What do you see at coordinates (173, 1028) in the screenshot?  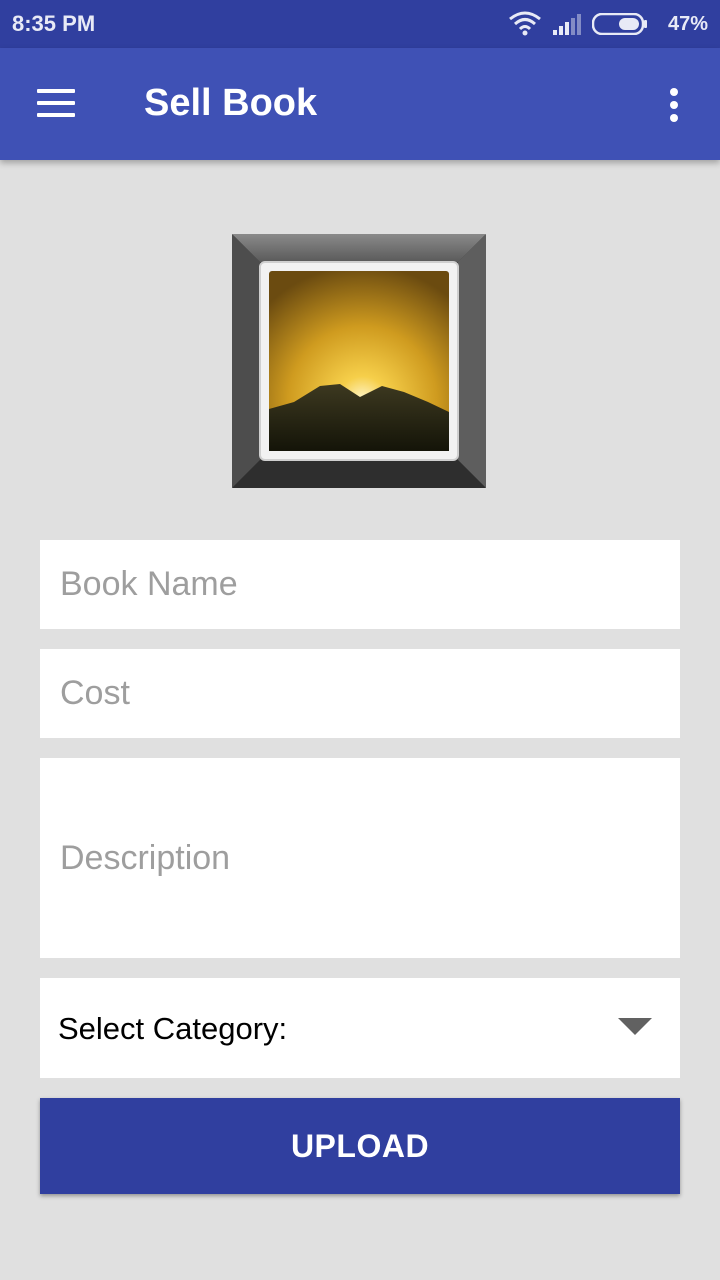 I see `category-label: Select Category:` at bounding box center [173, 1028].